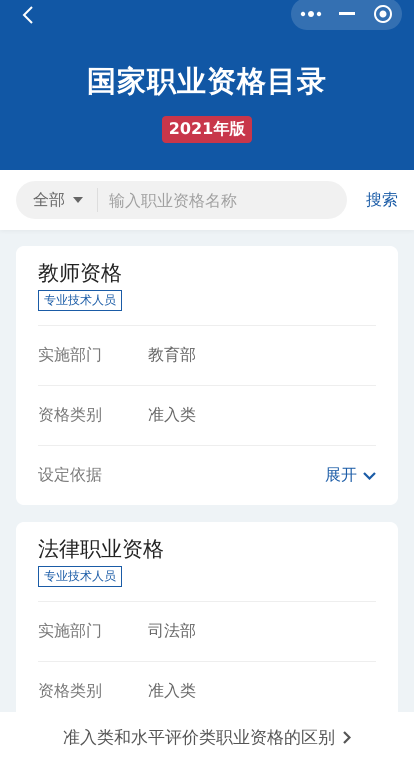  I want to click on field-value: 司法部, so click(172, 631).